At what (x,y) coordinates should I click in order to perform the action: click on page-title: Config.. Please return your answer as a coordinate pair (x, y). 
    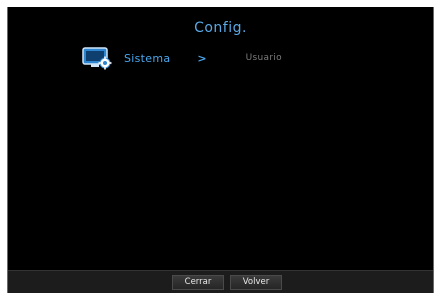
    Looking at the image, I should click on (220, 28).